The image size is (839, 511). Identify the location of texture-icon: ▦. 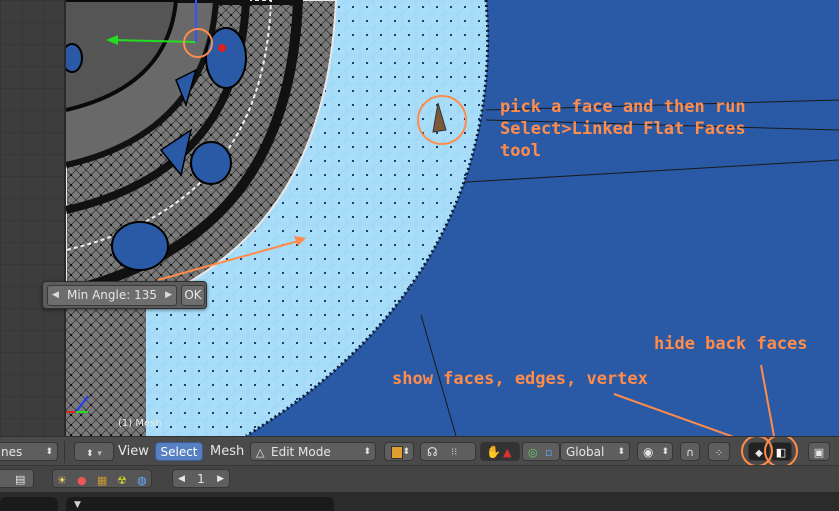
(102, 480).